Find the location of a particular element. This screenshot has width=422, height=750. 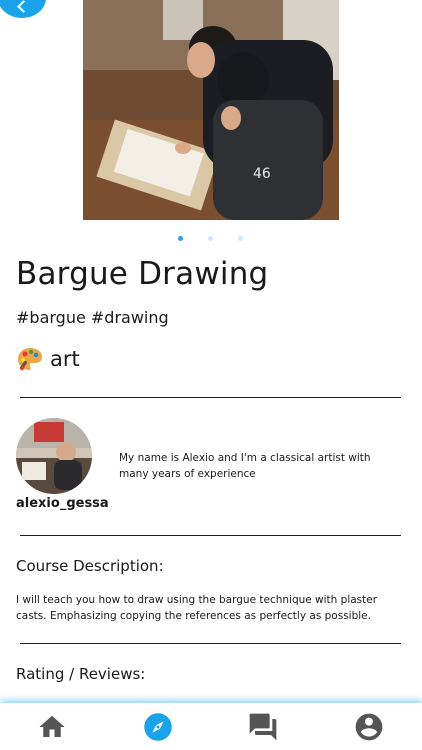

course-tags: #bargue #drawing is located at coordinates (92, 317).